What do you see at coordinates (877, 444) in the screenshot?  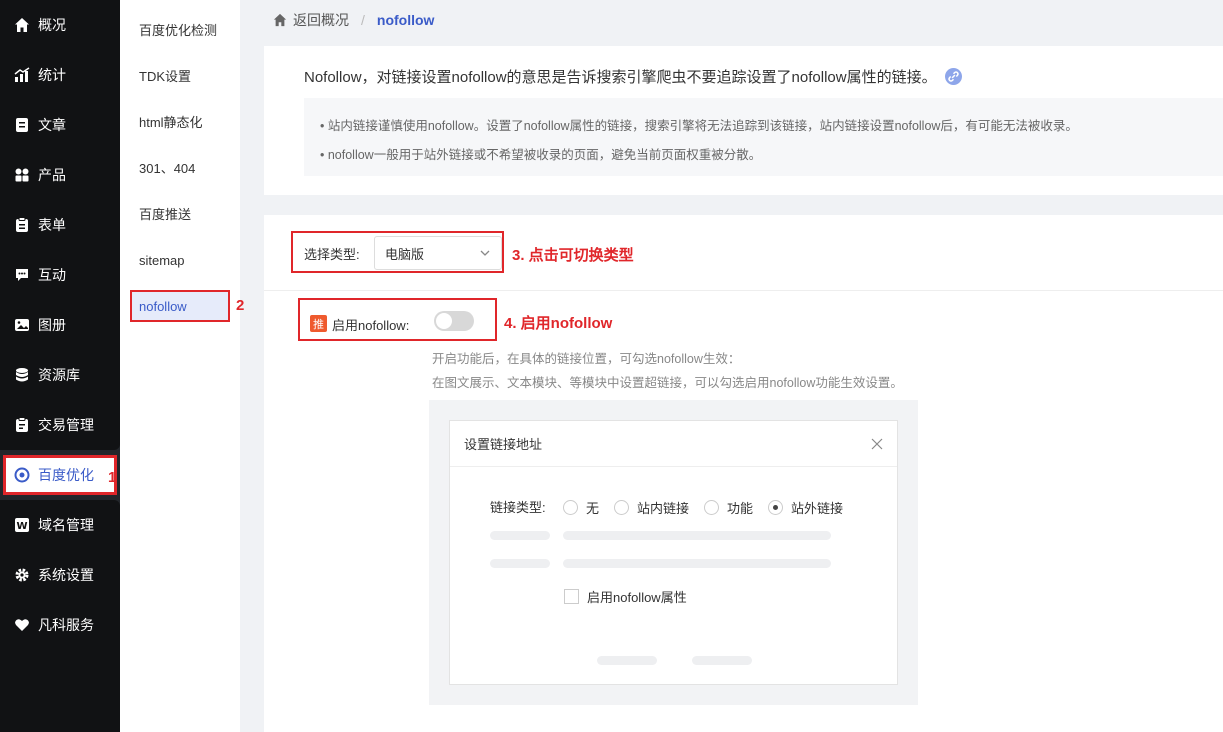 I see `close-icon` at bounding box center [877, 444].